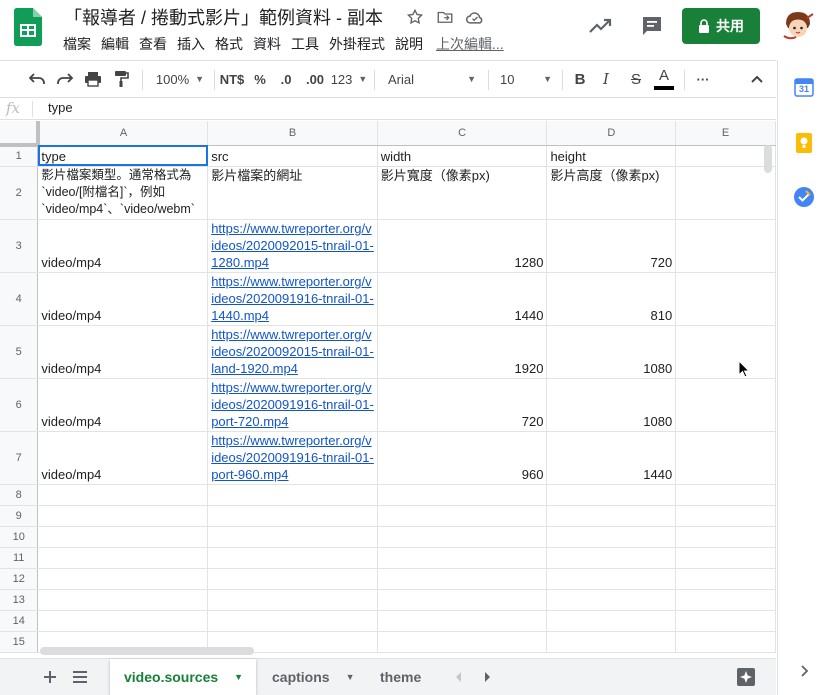 The image size is (828, 695). I want to click on format-currency-button: NT$, so click(232, 79).